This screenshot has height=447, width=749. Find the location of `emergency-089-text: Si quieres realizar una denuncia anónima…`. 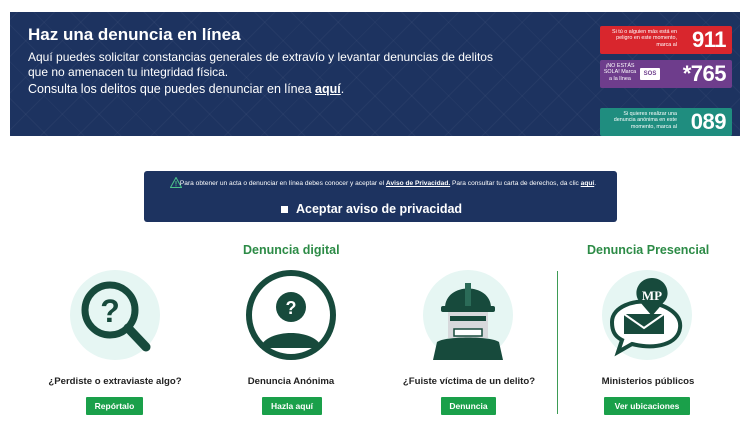

emergency-089-text: Si quieres realizar una denuncia anónima… is located at coordinates (645, 120).